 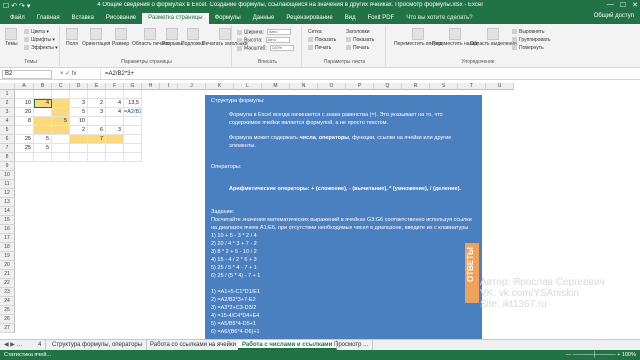 What do you see at coordinates (61, 94) in the screenshot?
I see `cell-C1` at bounding box center [61, 94].